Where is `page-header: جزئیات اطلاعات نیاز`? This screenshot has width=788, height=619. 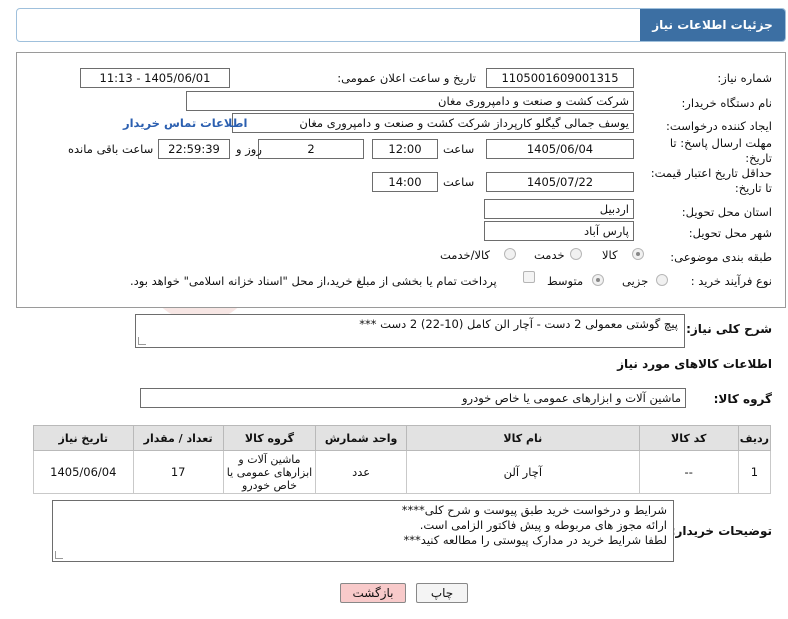 page-header: جزئیات اطلاعات نیاز is located at coordinates (401, 25).